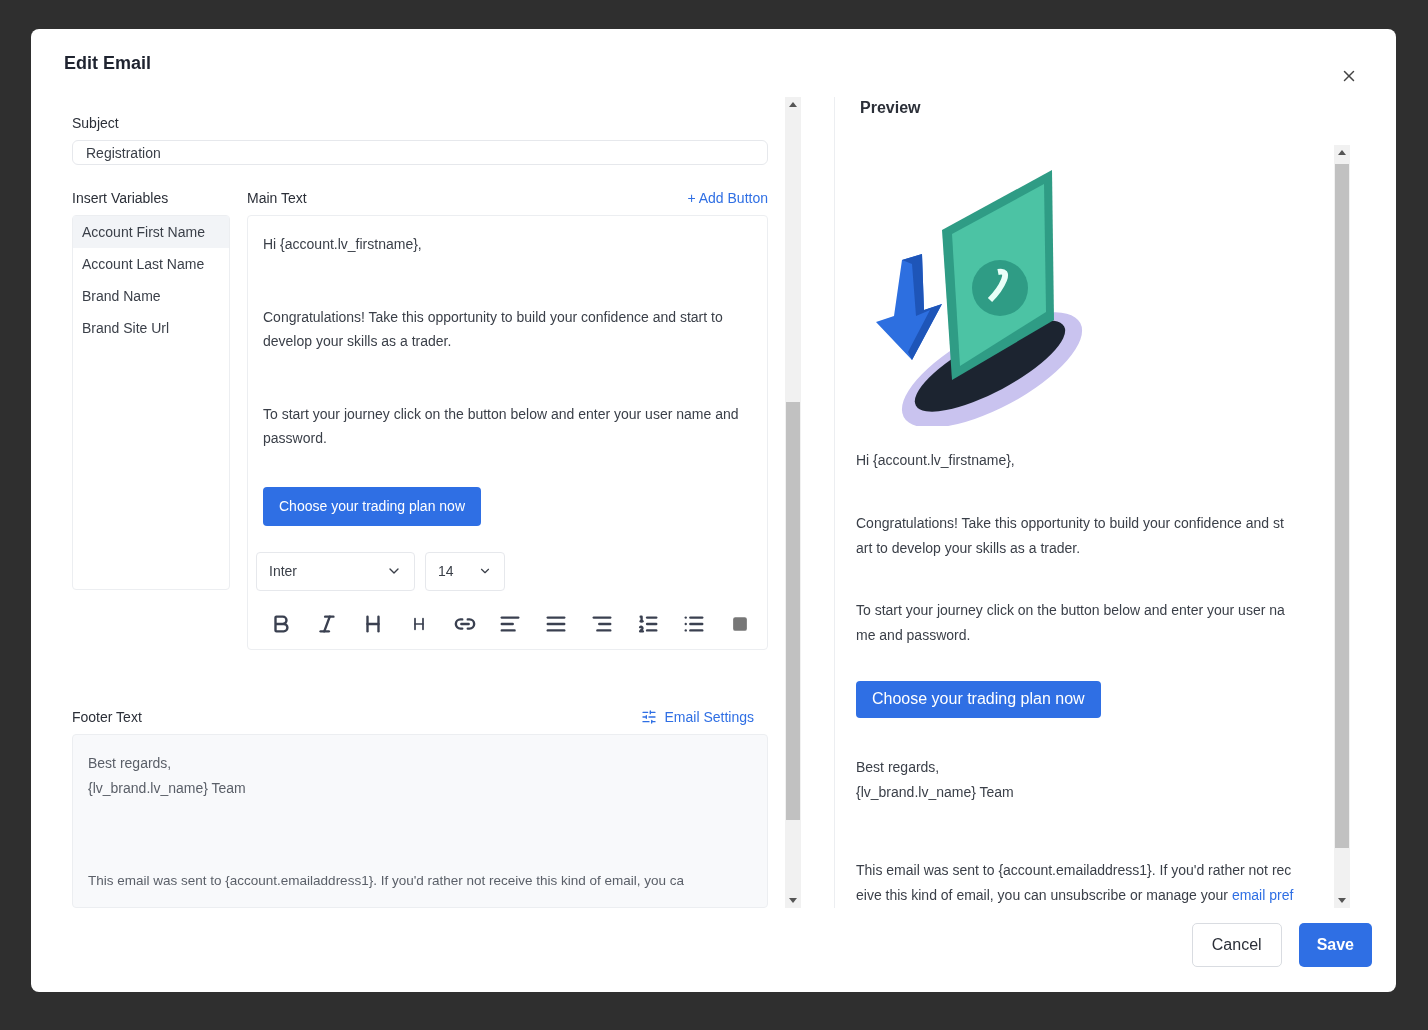 The width and height of the screenshot is (1428, 1030). Describe the element at coordinates (978, 699) in the screenshot. I see `preview-cta-button: Choose your trading plan now` at that location.